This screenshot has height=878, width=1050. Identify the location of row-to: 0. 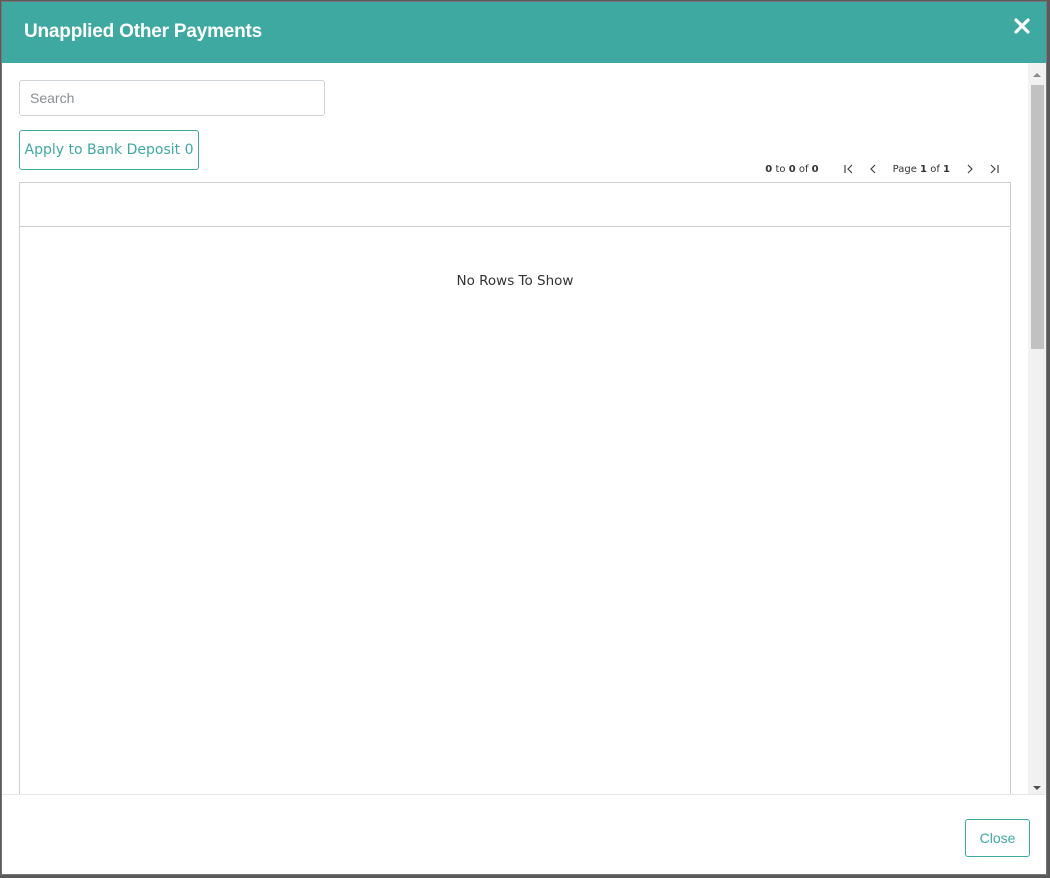
(792, 169).